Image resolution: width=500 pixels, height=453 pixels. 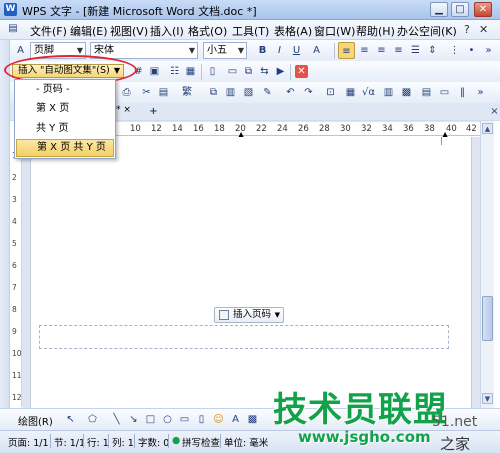 What do you see at coordinates (293, 31) in the screenshot?
I see `menu-table: 表格(A)` at bounding box center [293, 31].